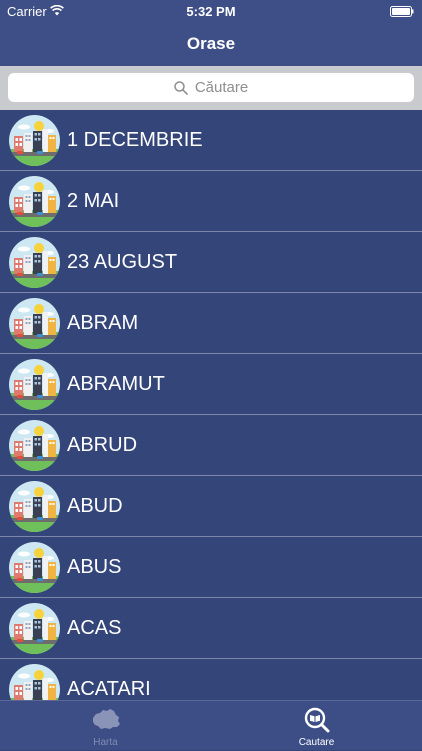  Describe the element at coordinates (211, 679) in the screenshot. I see `city-row: ACATARI` at that location.